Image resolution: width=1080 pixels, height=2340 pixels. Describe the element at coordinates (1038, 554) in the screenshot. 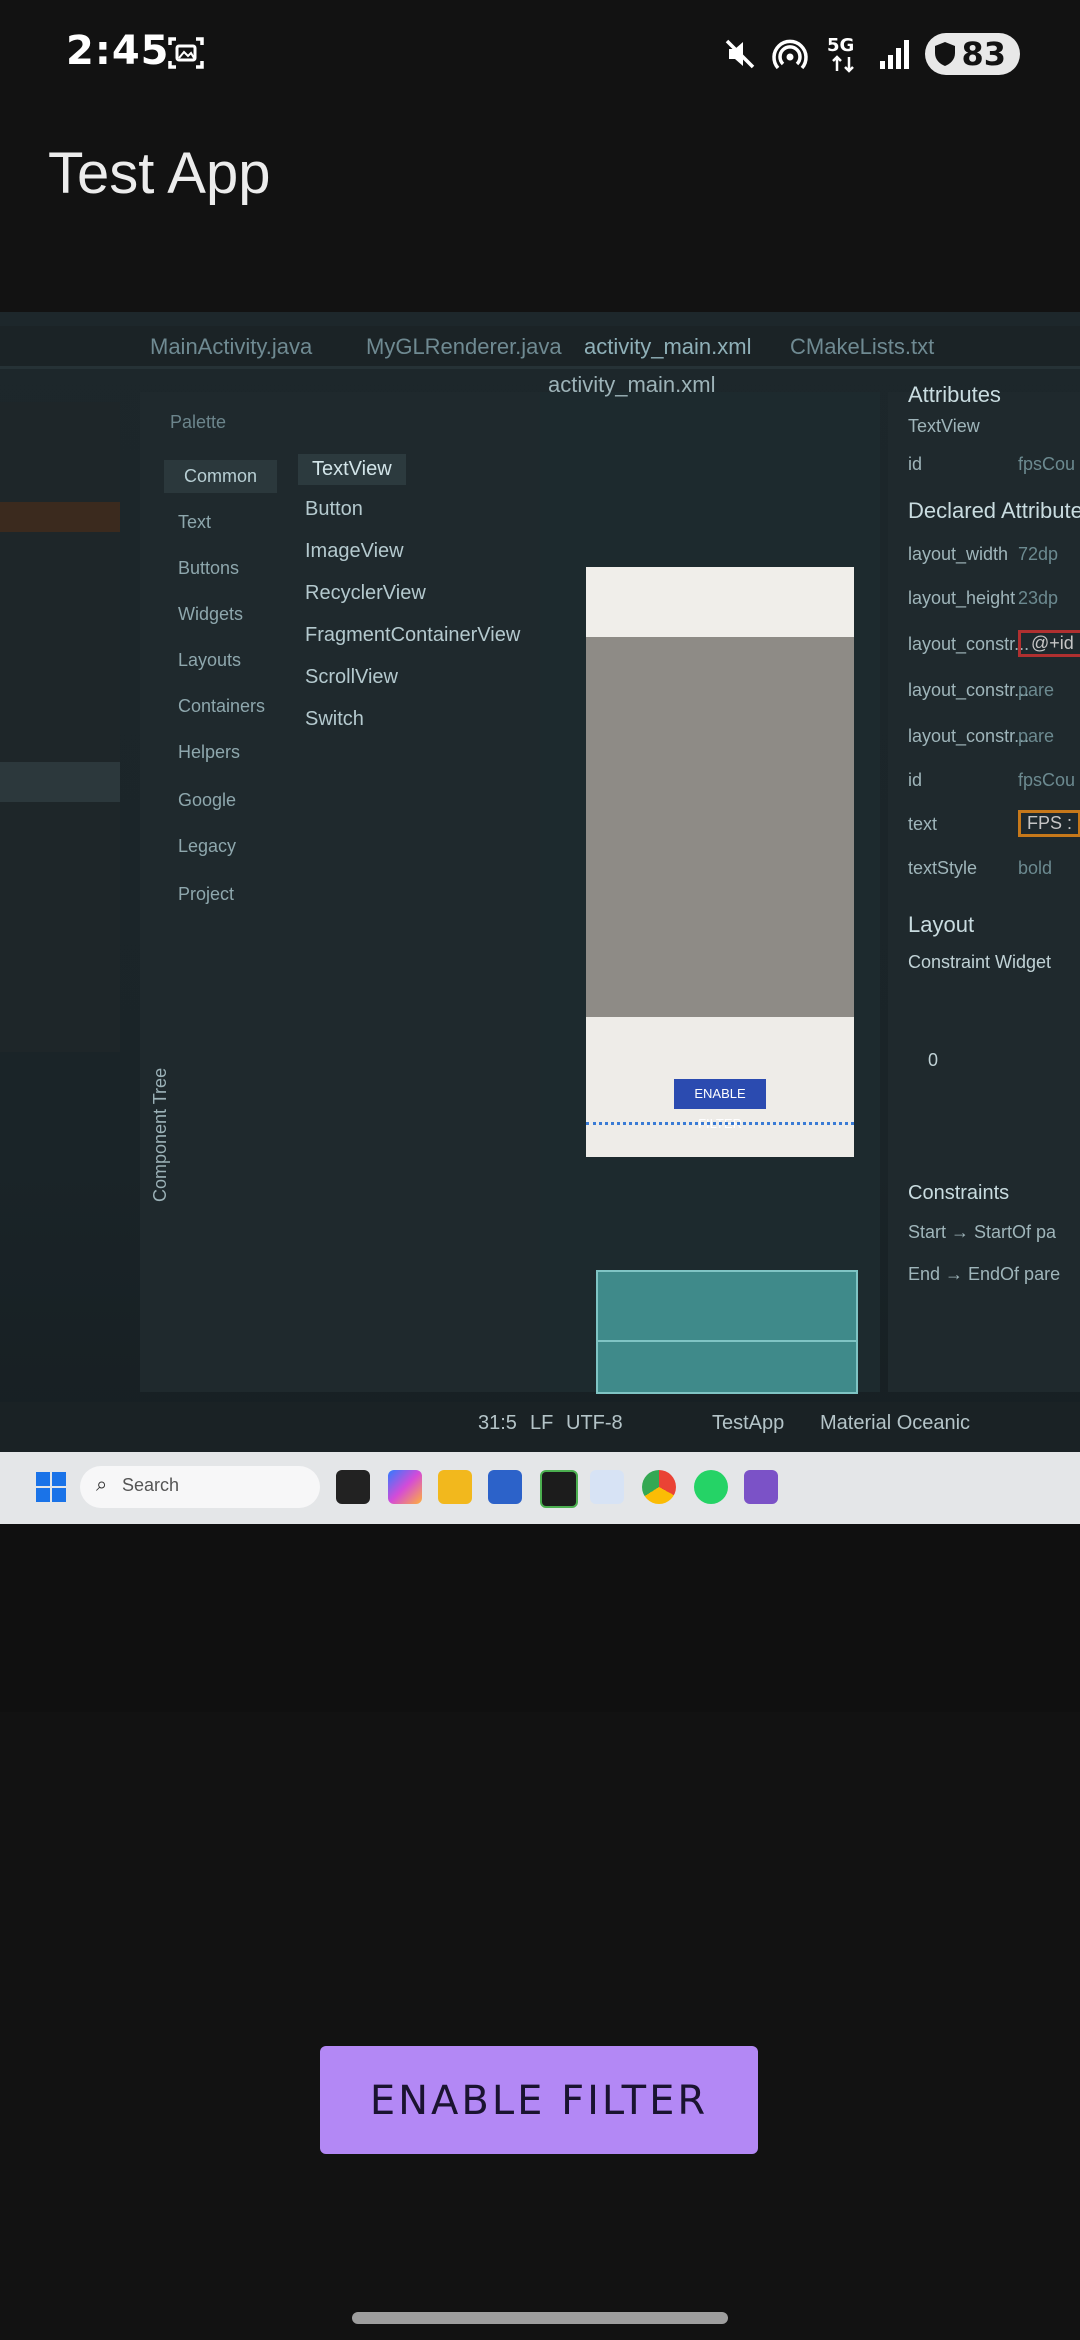

I see `attr-value: 72dp` at that location.